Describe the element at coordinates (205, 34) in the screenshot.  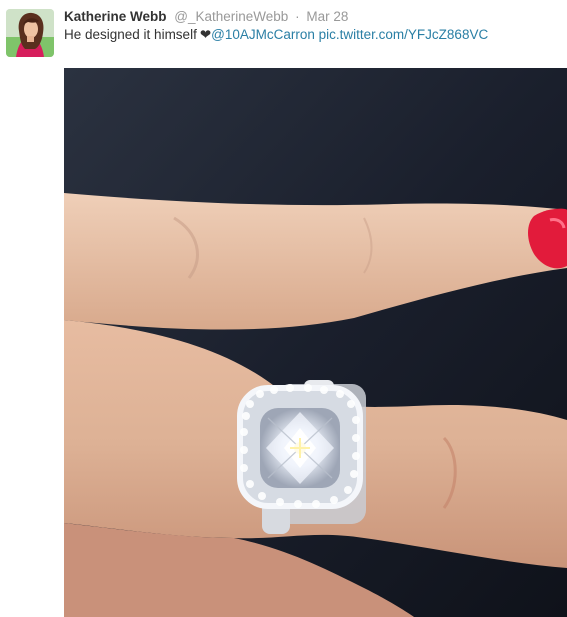
I see `heart-icon: ❤` at that location.